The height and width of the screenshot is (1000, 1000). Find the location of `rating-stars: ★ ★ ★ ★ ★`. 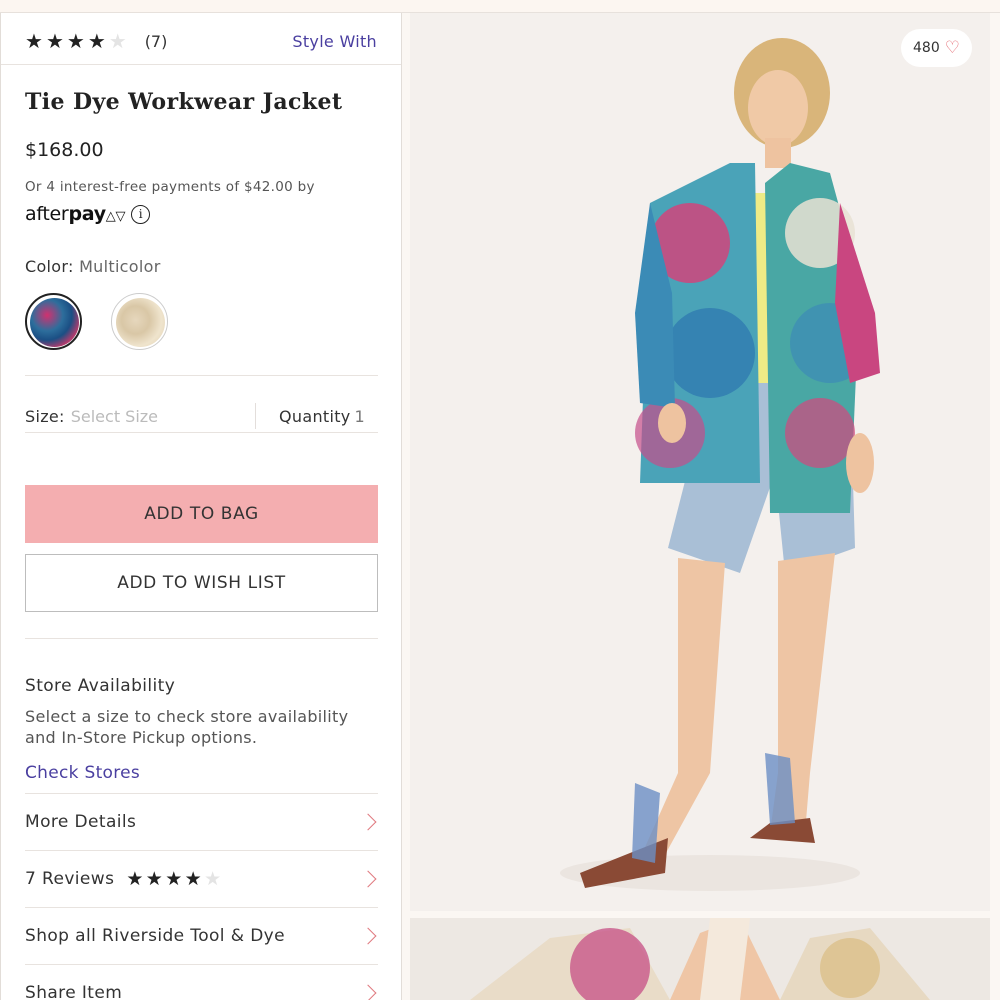

rating-stars: ★ ★ ★ ★ ★ is located at coordinates (76, 41).